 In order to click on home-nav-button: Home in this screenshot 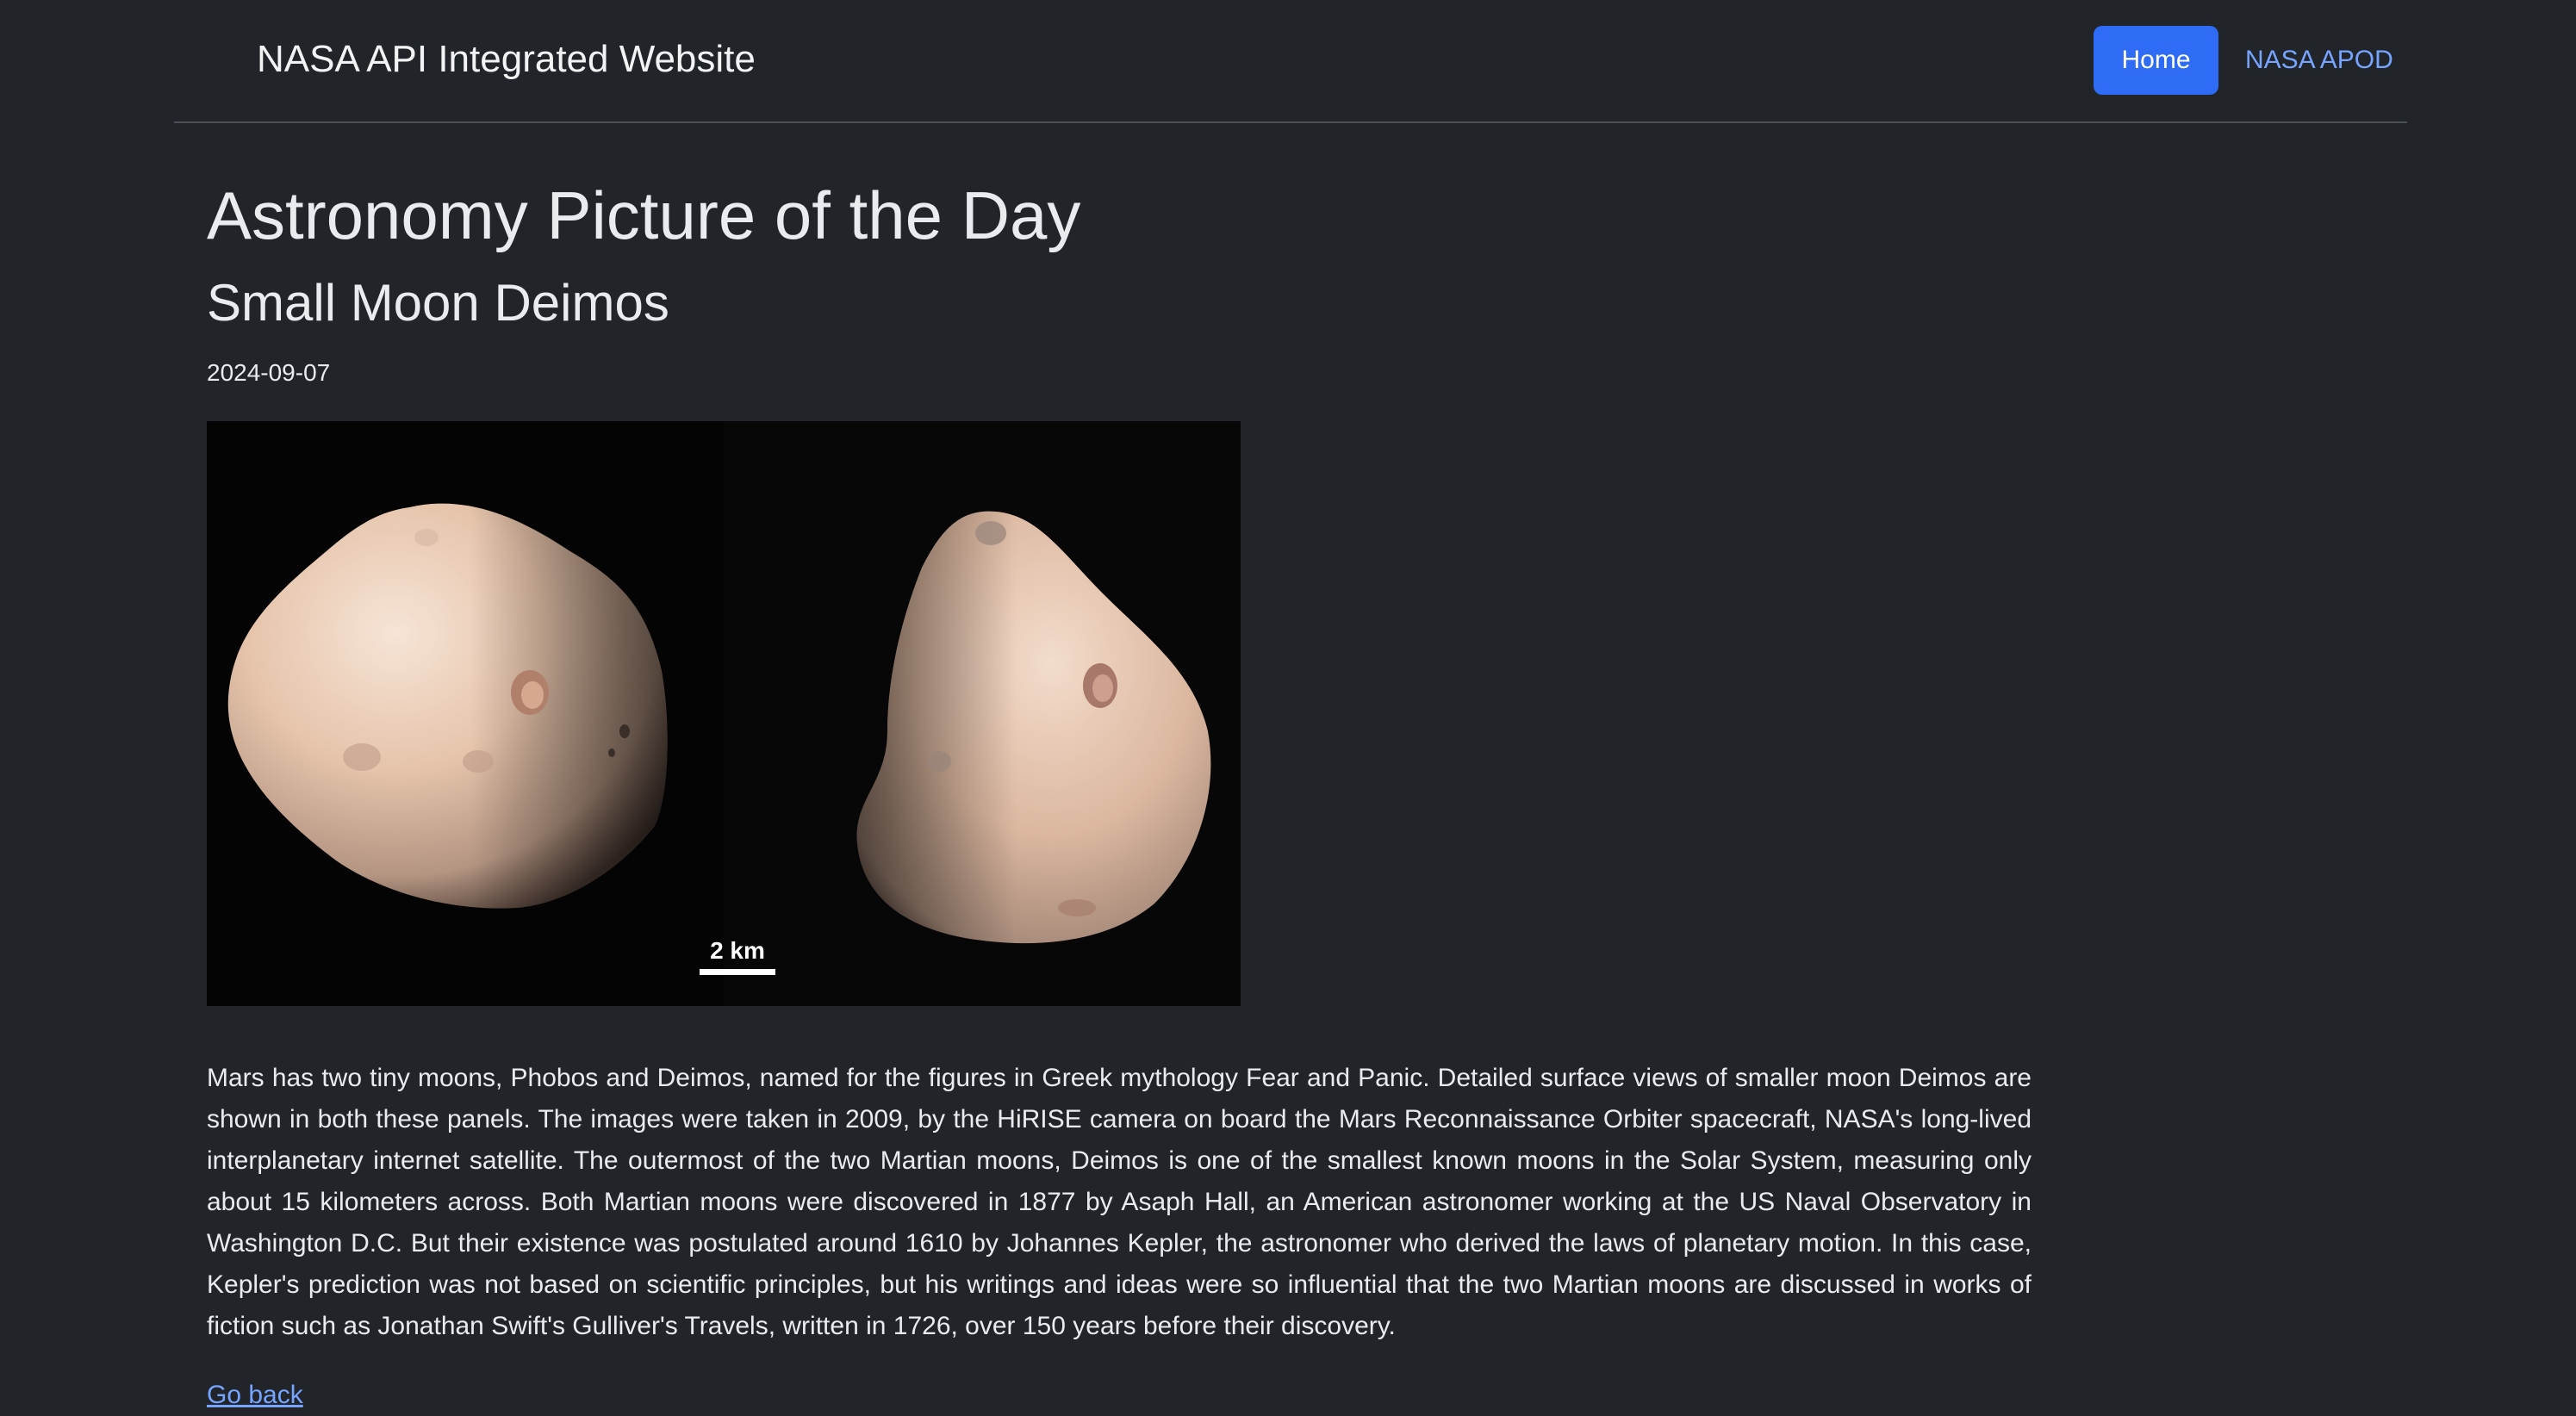, I will do `click(2156, 60)`.